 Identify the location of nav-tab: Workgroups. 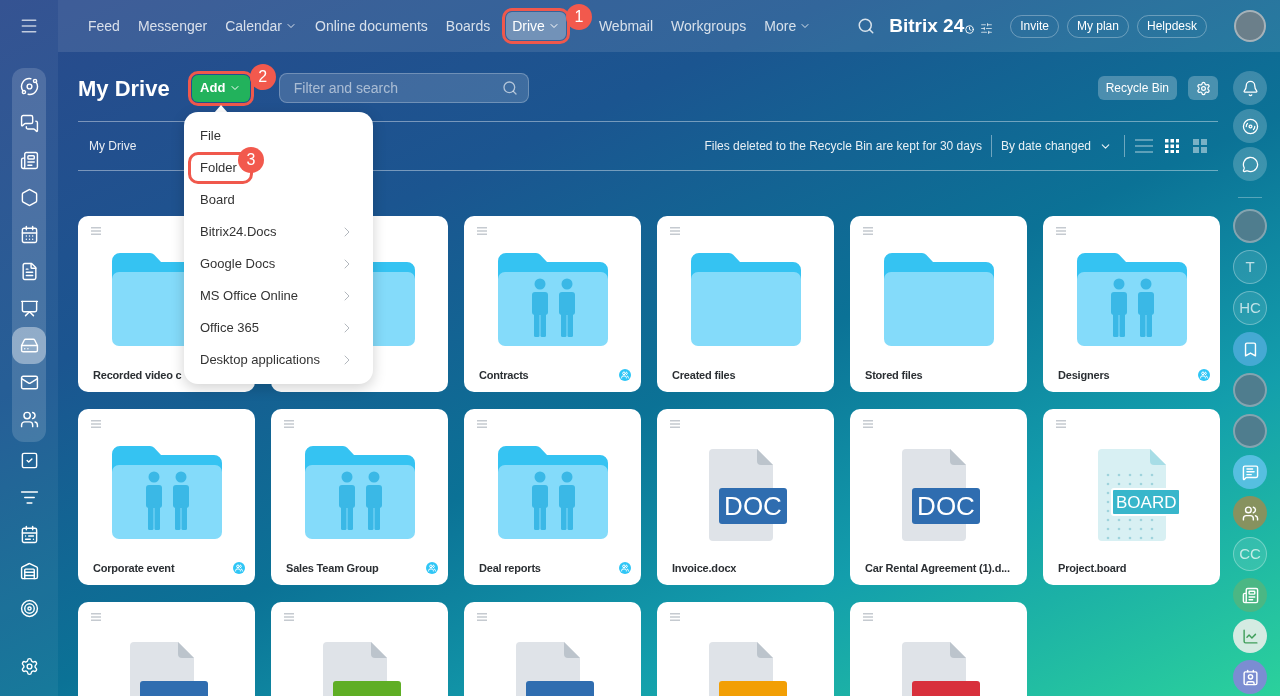
(709, 26).